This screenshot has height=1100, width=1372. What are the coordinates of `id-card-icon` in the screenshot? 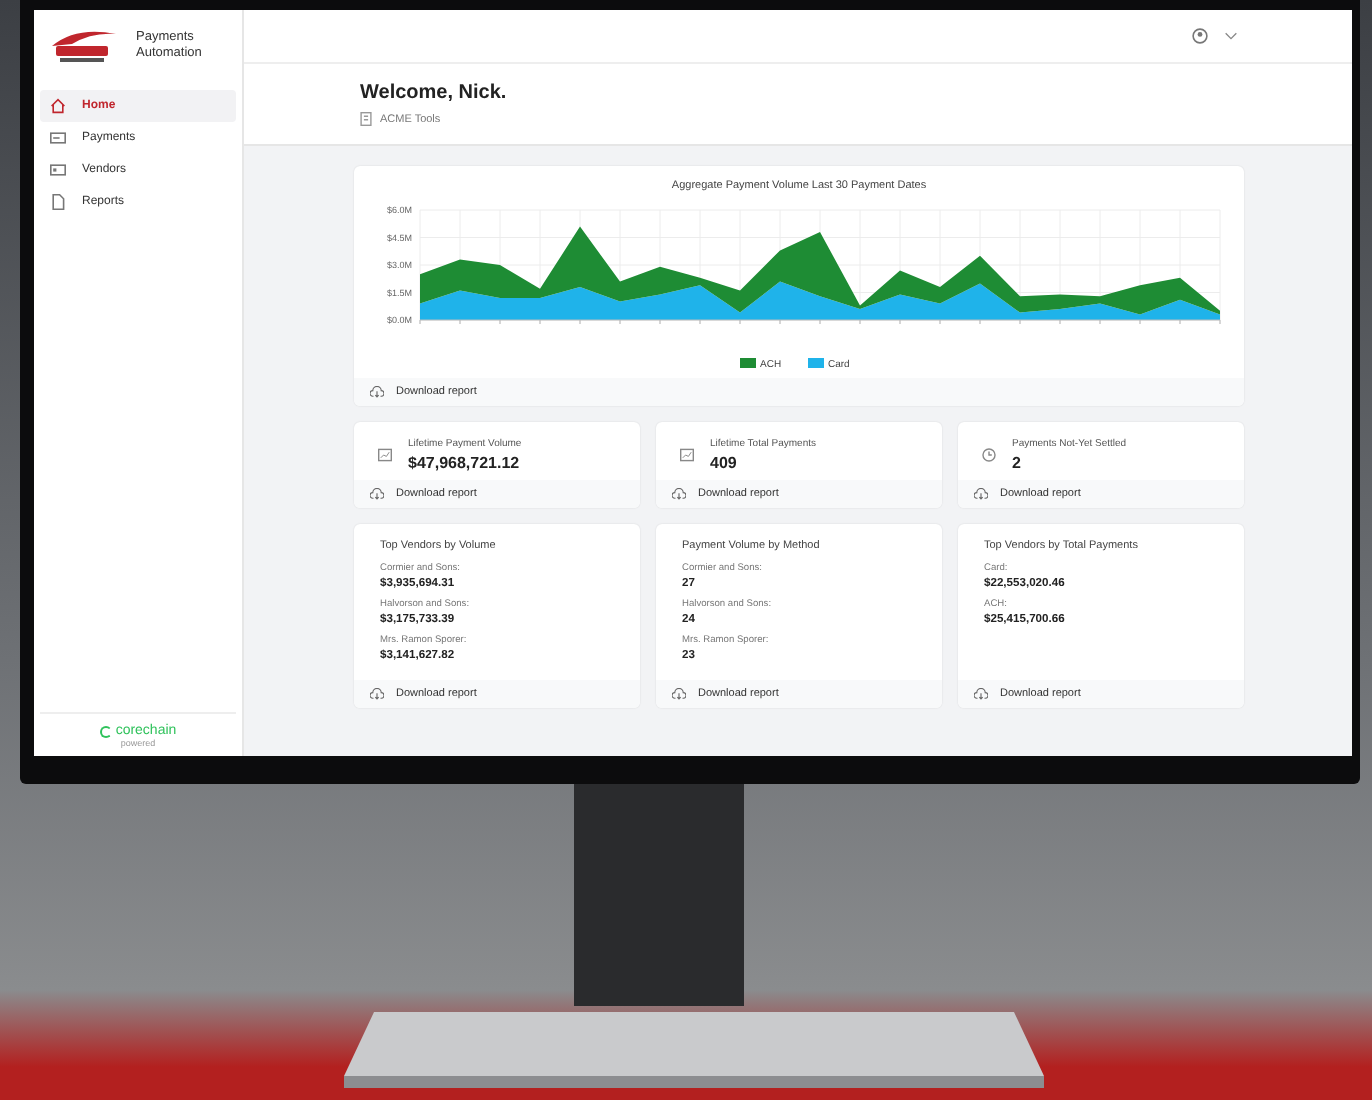 It's located at (58, 170).